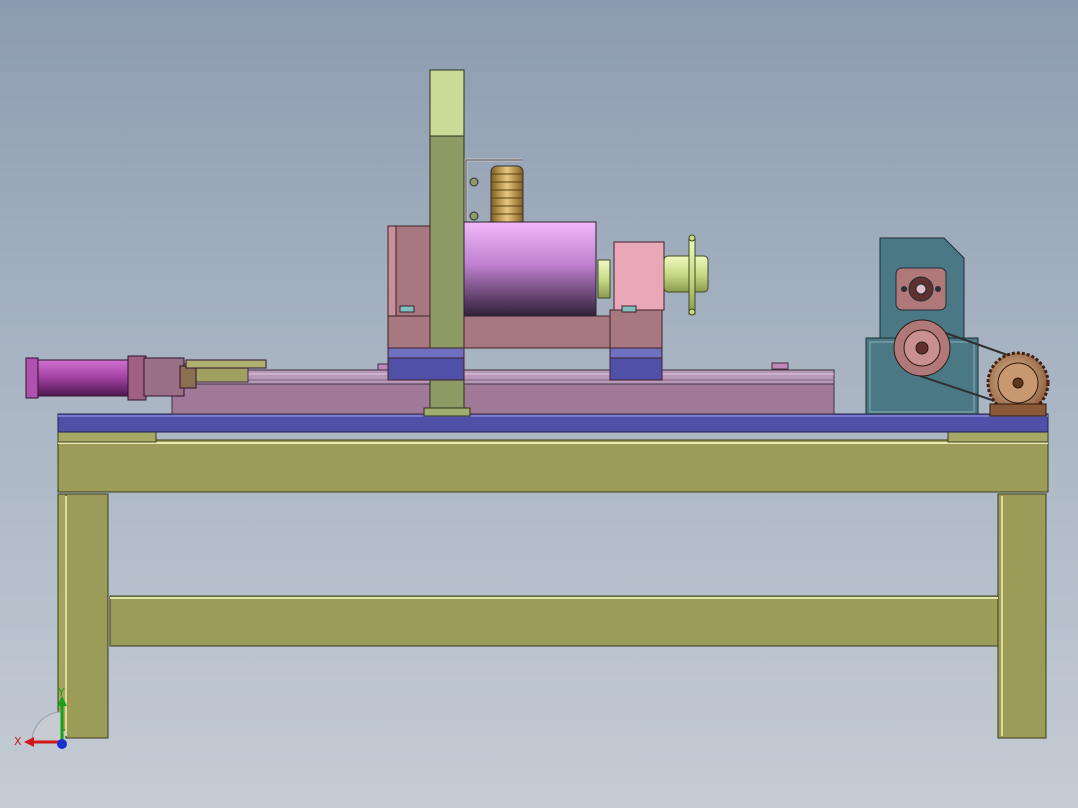 Image resolution: width=1078 pixels, height=808 pixels. Describe the element at coordinates (692, 276) in the screenshot. I see `handle-pin` at that location.